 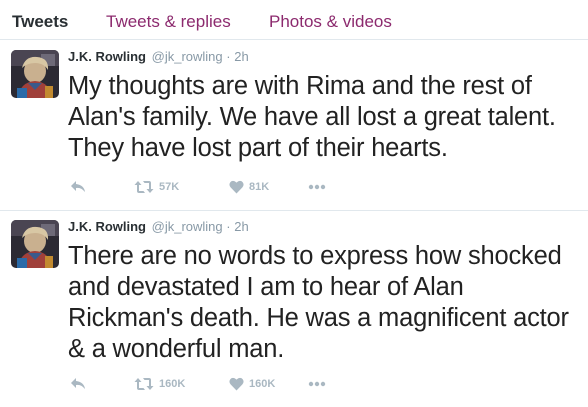 What do you see at coordinates (262, 384) in the screenshot?
I see `like-count: 160K` at bounding box center [262, 384].